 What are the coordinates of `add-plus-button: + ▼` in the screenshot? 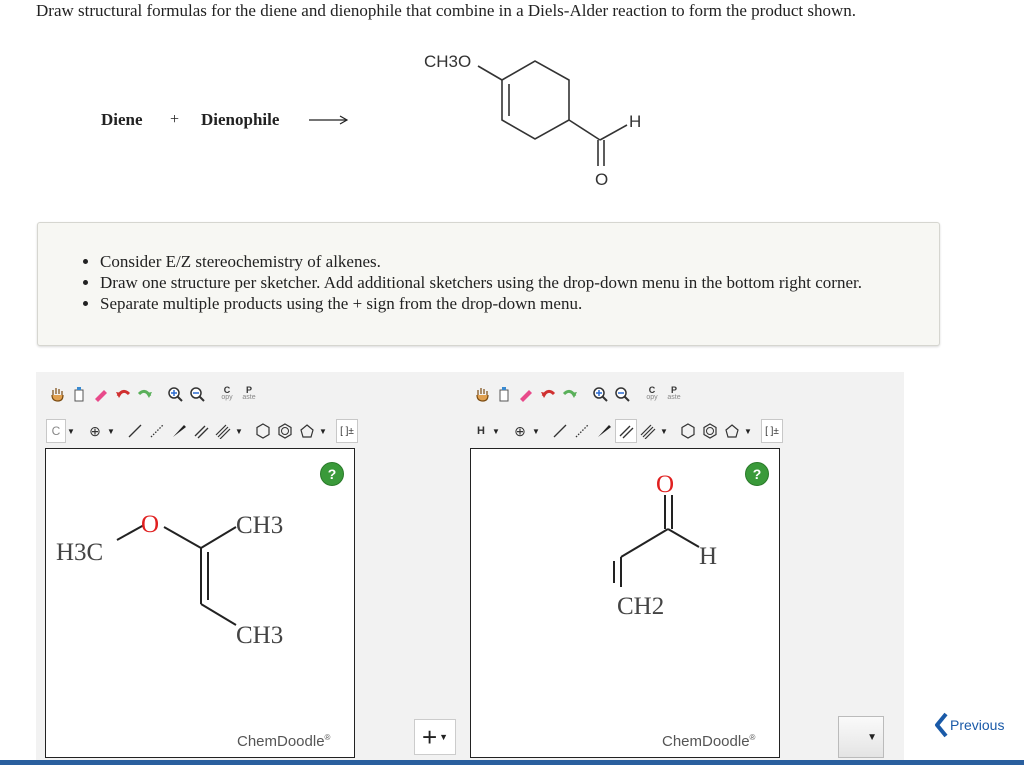 It's located at (435, 737).